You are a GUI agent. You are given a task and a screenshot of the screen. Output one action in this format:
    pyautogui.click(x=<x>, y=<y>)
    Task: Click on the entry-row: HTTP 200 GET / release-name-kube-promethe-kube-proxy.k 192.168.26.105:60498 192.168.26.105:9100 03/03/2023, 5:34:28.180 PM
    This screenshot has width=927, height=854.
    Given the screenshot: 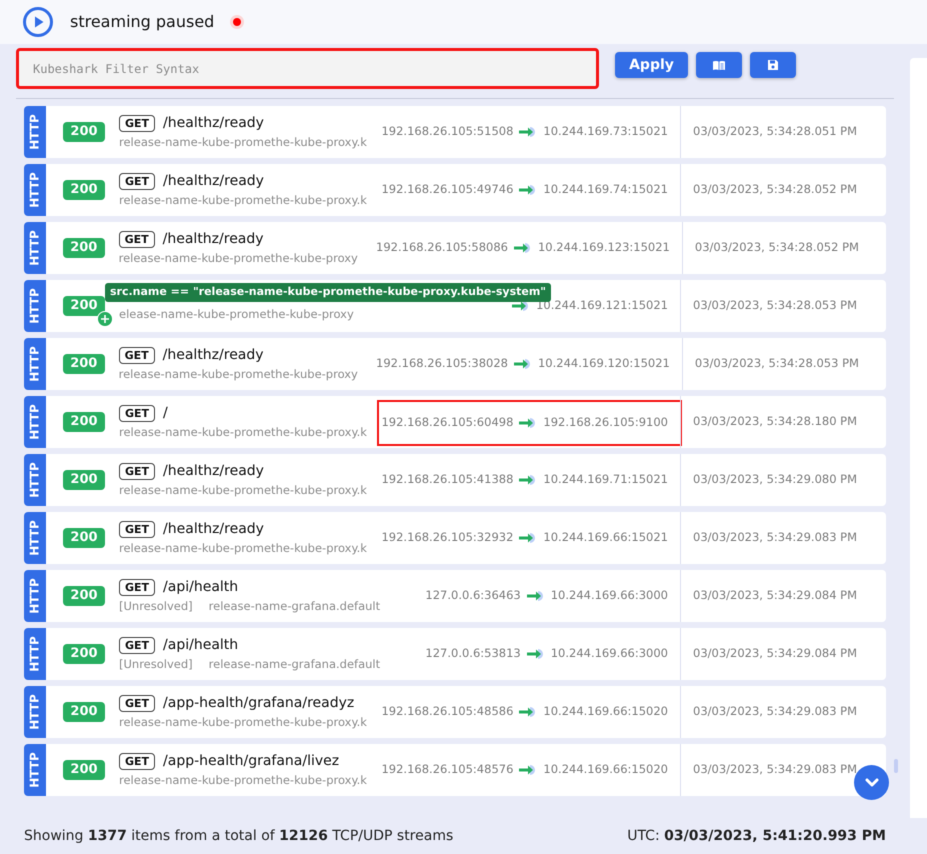 What is the action you would take?
    pyautogui.click(x=455, y=422)
    